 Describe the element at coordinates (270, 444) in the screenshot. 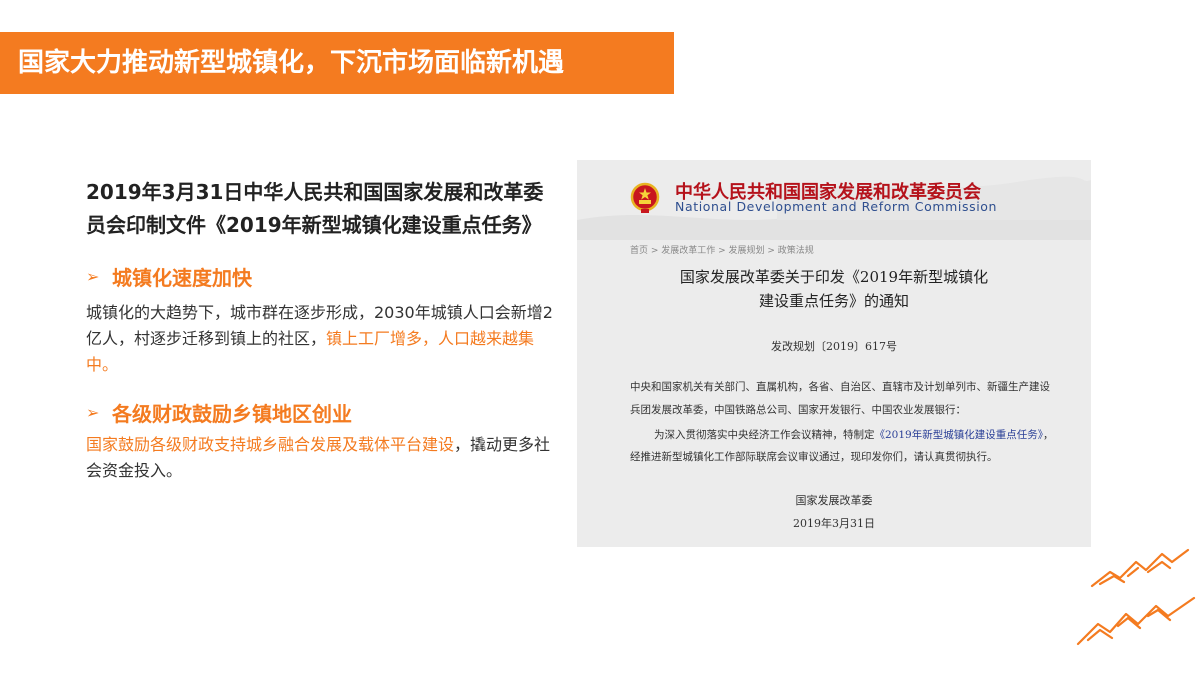

I see `section-text-highlight: 国家鼓励各级财政支持城乡融合发展及载体平台建设` at that location.